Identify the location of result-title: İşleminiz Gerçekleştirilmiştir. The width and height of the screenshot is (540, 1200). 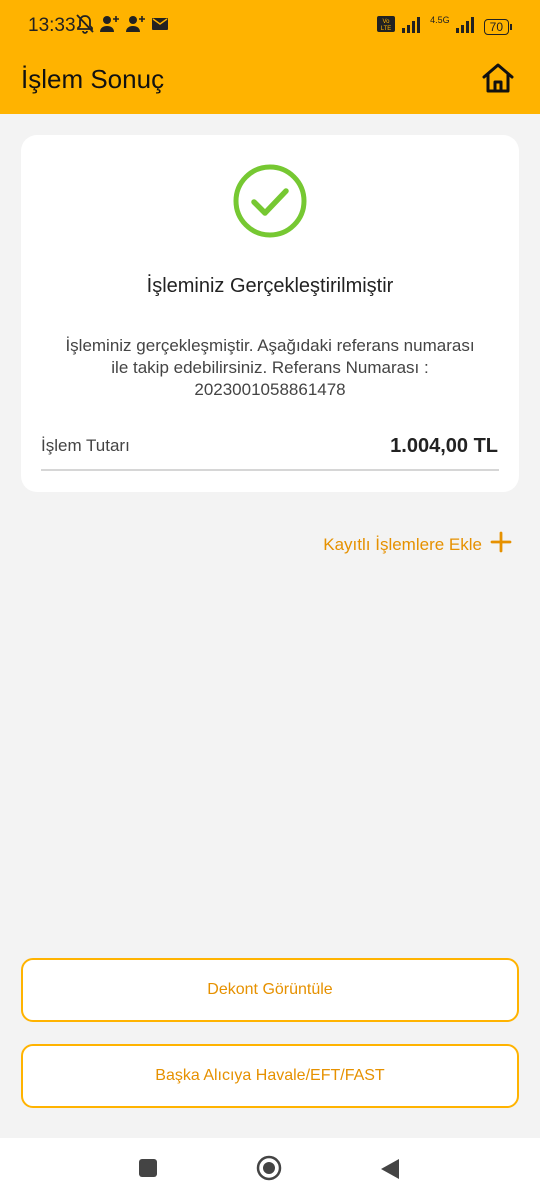
(270, 286).